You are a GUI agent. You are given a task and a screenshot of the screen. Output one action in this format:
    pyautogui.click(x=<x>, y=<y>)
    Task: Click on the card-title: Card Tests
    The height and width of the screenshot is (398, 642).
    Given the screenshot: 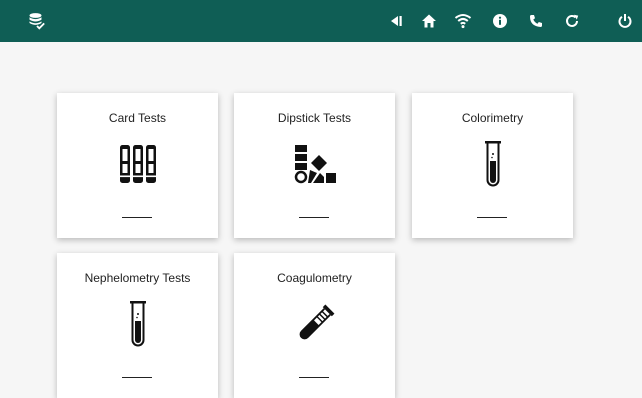 What is the action you would take?
    pyautogui.click(x=137, y=118)
    